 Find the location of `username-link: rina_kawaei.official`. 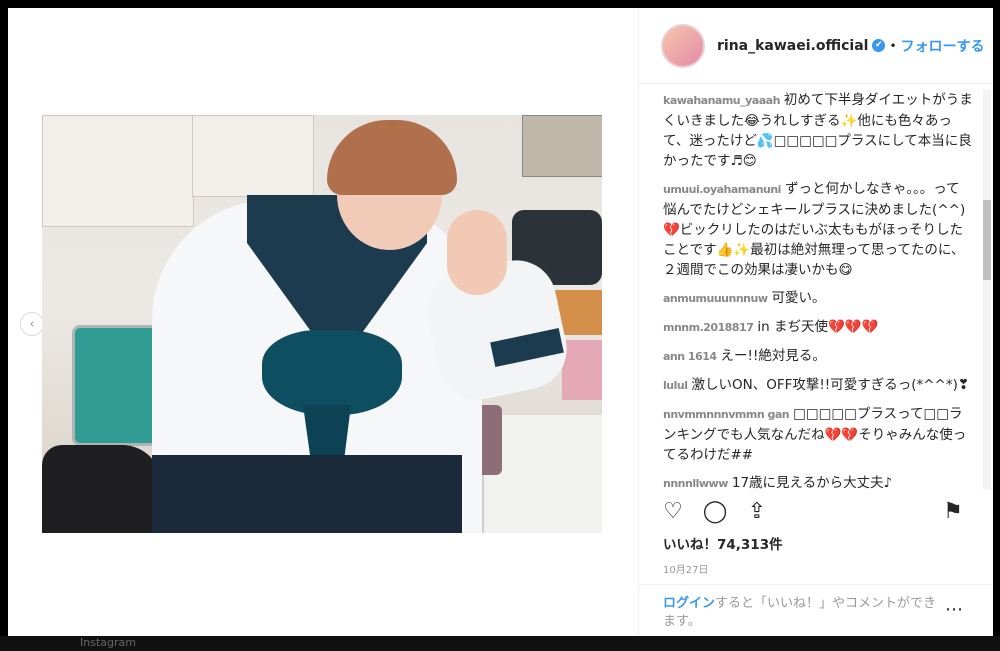

username-link: rina_kawaei.official is located at coordinates (792, 46).